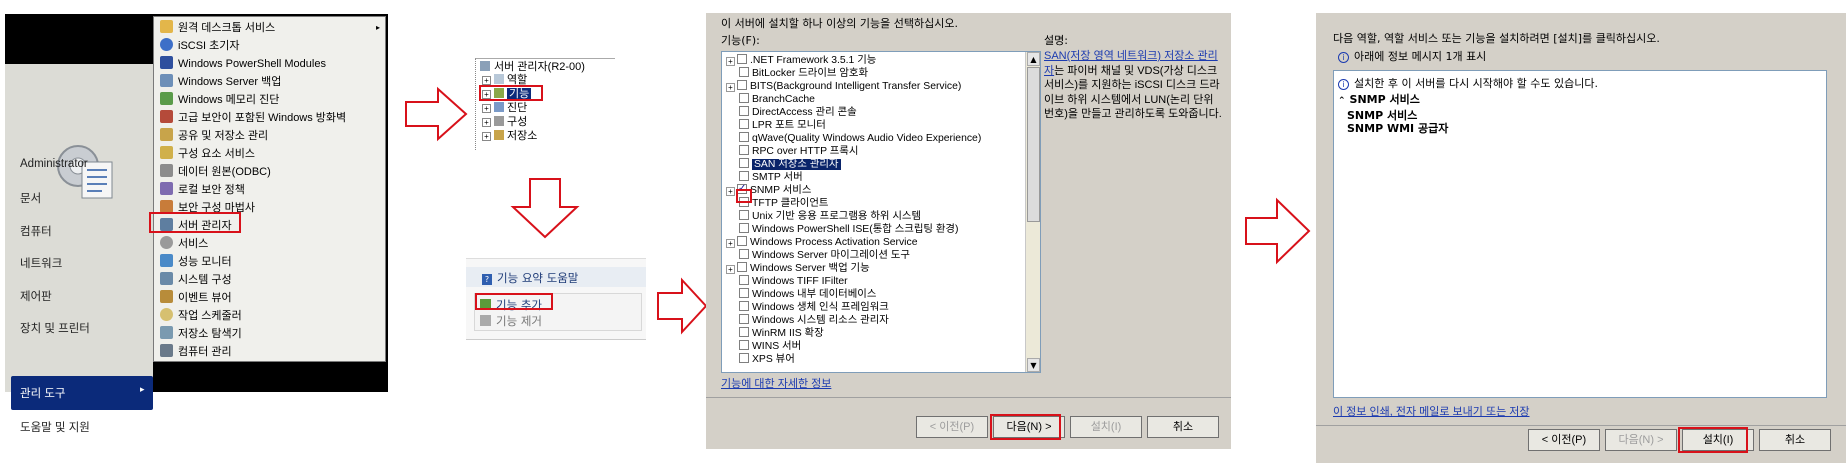 The width and height of the screenshot is (1848, 467). Describe the element at coordinates (270, 28) in the screenshot. I see `tool-item: 원격 데스크톱 서비스 ▸` at that location.